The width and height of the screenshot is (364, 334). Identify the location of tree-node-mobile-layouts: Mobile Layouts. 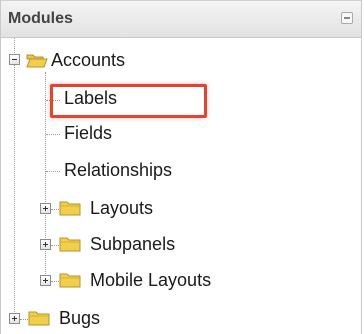
(150, 280).